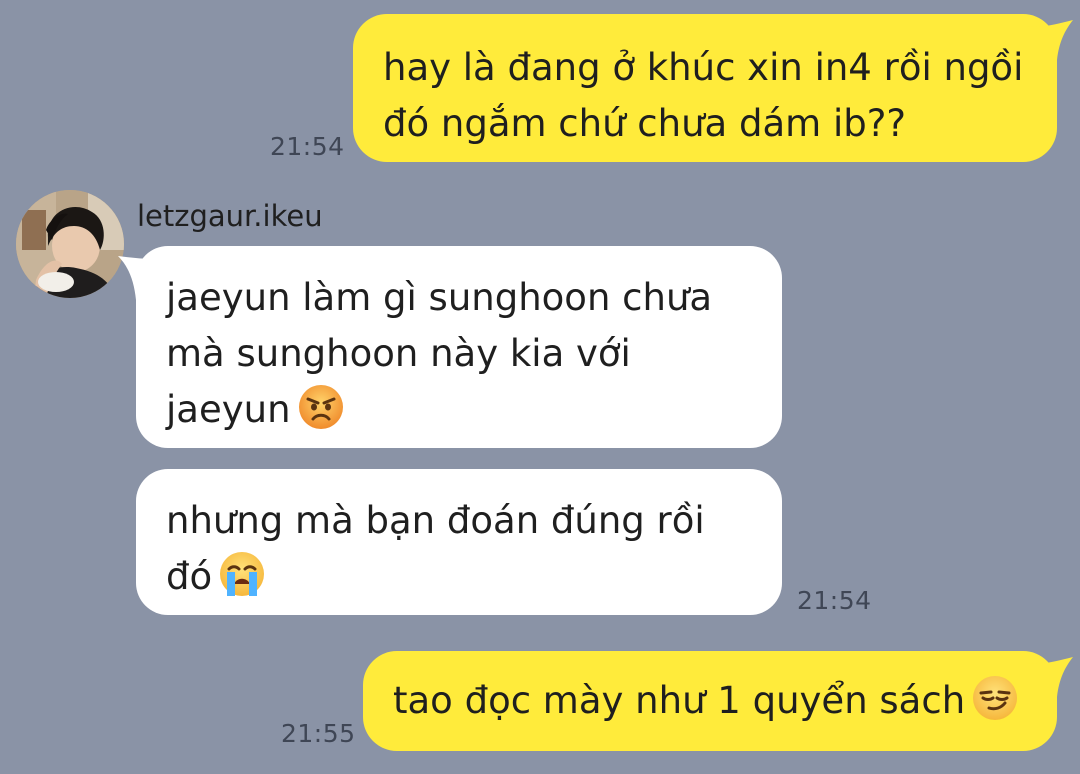 Image resolution: width=1080 pixels, height=774 pixels. I want to click on message-text-line: tao đọc mày như 1 quyển sách, so click(710, 701).